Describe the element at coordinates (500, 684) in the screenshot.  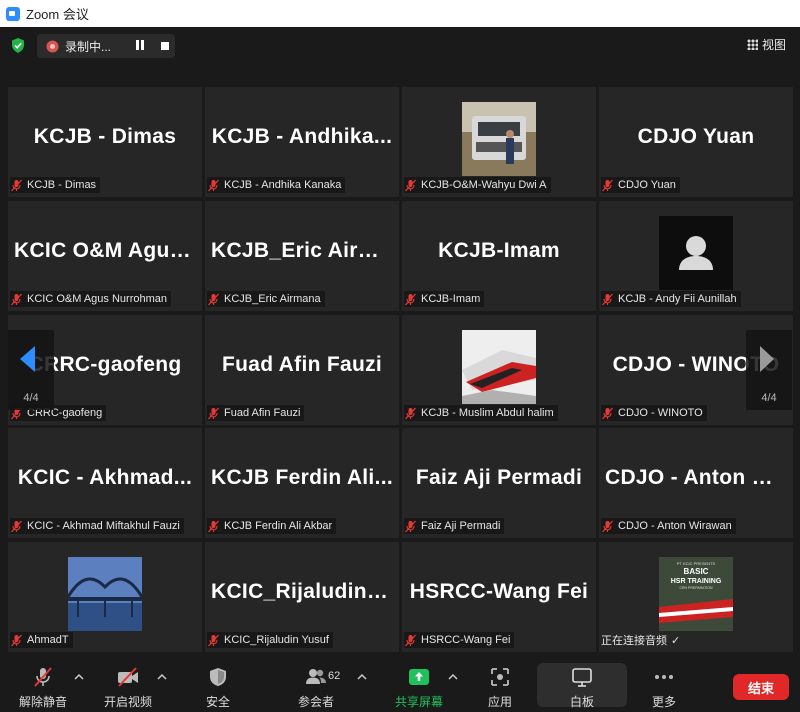
I see `apps-button: 应用` at that location.